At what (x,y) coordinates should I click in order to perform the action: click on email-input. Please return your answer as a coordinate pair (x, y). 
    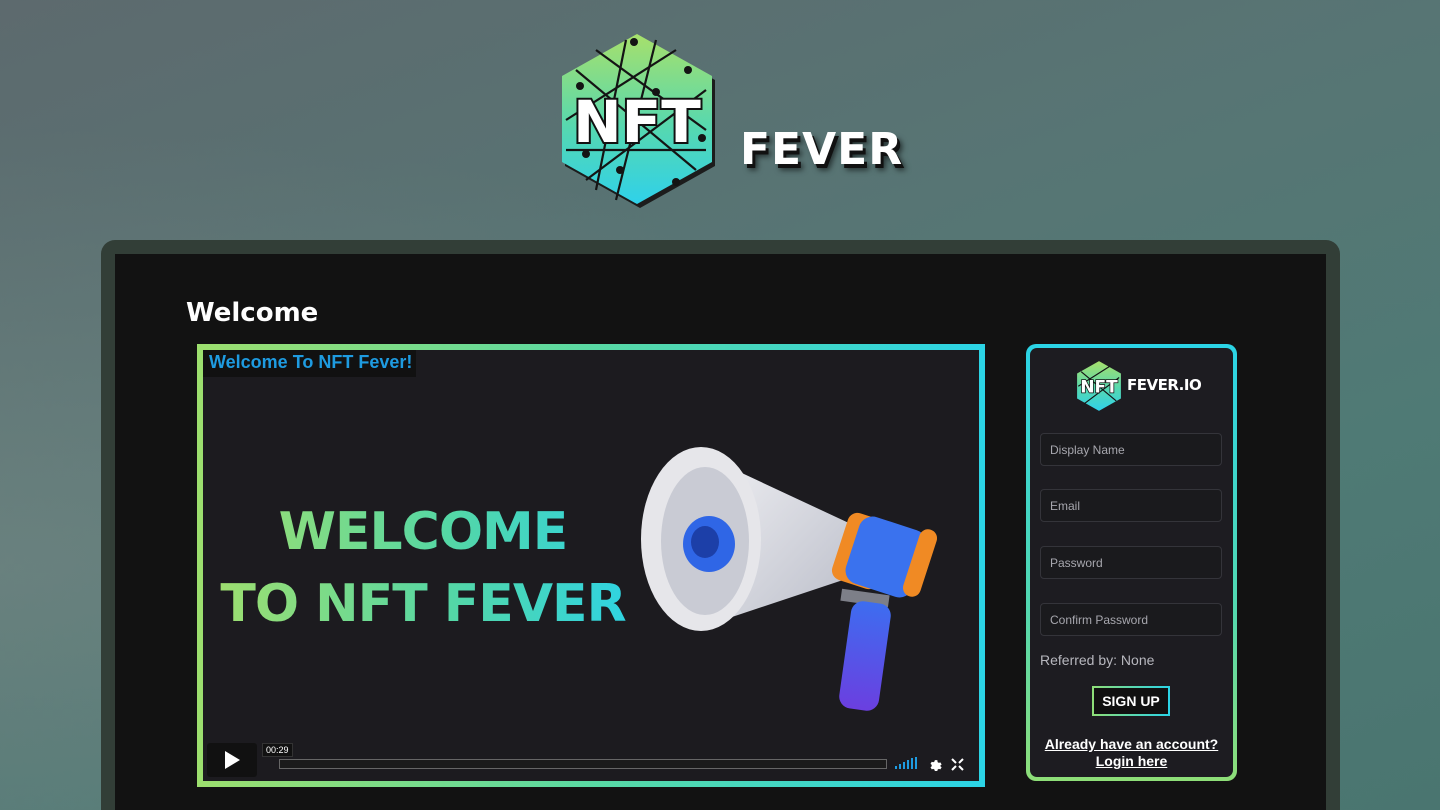
    Looking at the image, I should click on (1131, 505).